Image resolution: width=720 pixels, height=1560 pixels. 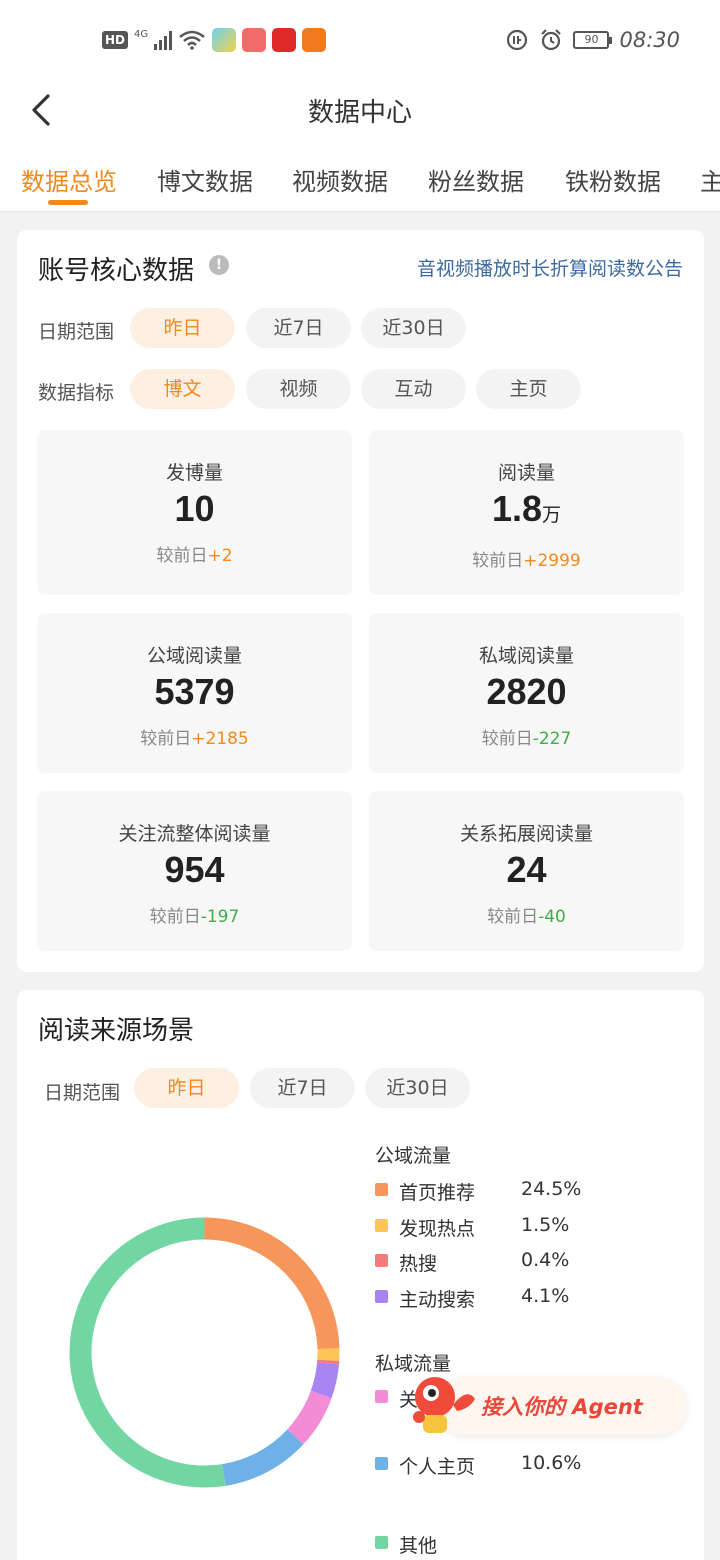 What do you see at coordinates (526, 656) in the screenshot?
I see `stat-label: 私域阅读量` at bounding box center [526, 656].